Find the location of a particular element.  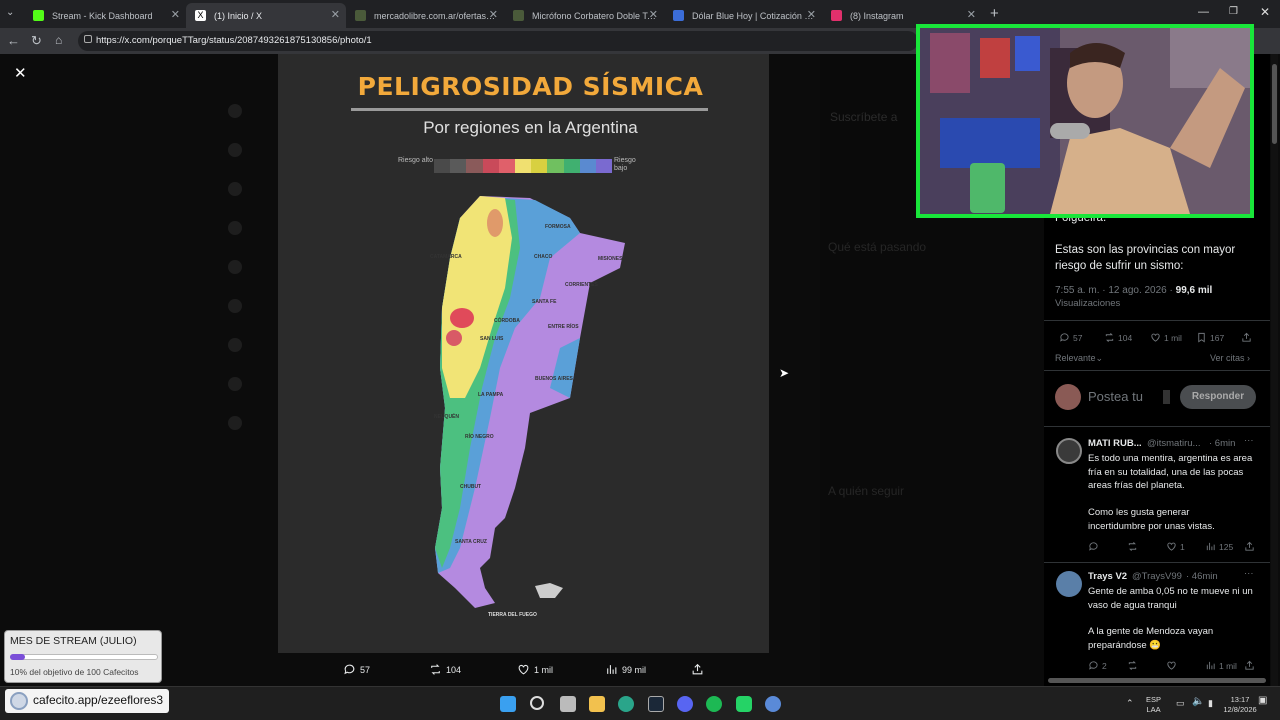

media-reply-button: 57 is located at coordinates (356, 669).